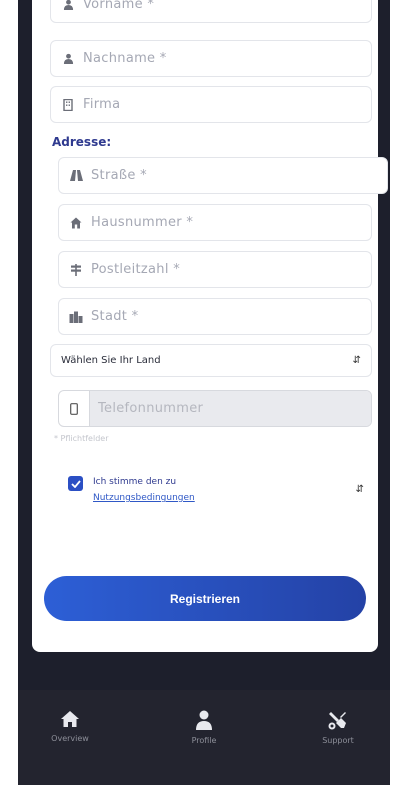 This screenshot has width=404, height=785. I want to click on vorname-field: Vorname *, so click(211, 11).